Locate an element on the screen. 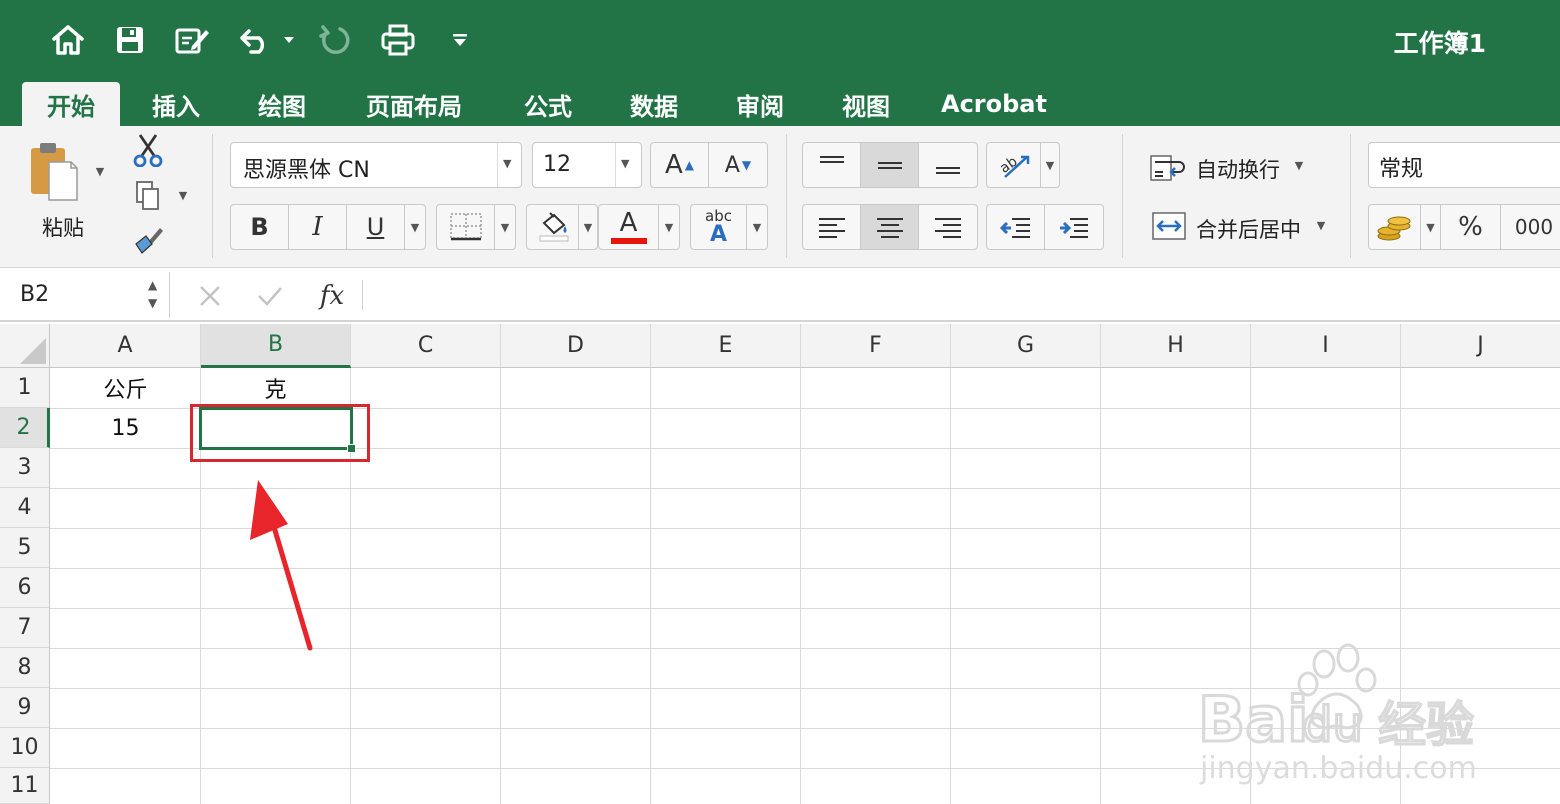  edit-document-icon is located at coordinates (192, 40).